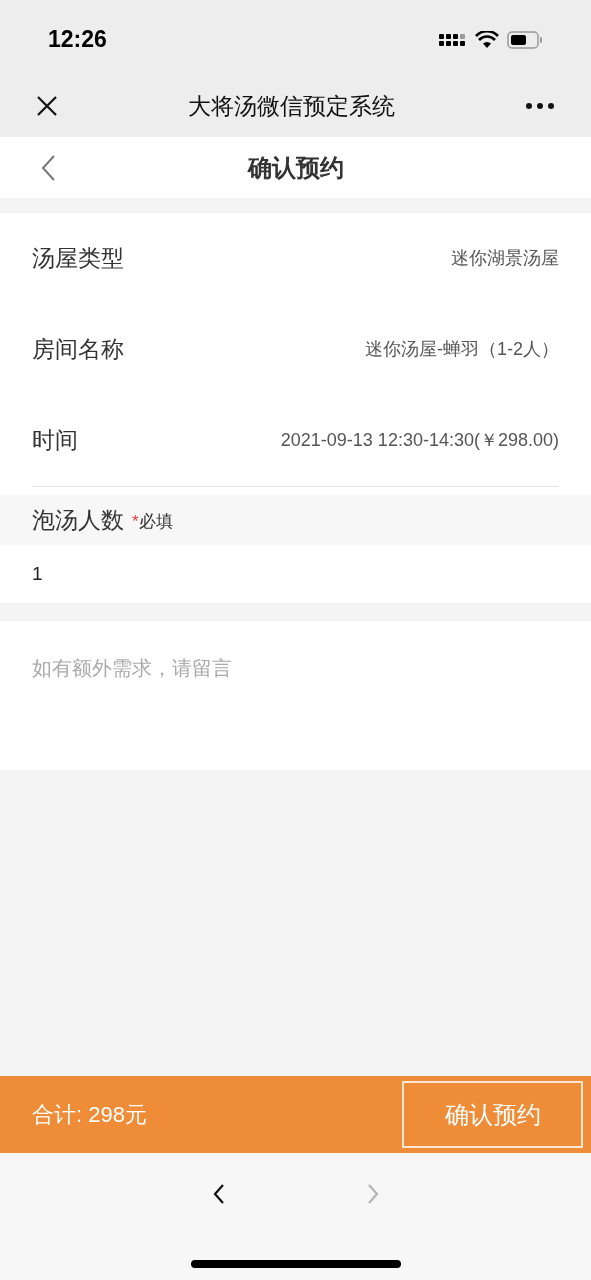 The height and width of the screenshot is (1280, 591). I want to click on signal-icon, so click(453, 39).